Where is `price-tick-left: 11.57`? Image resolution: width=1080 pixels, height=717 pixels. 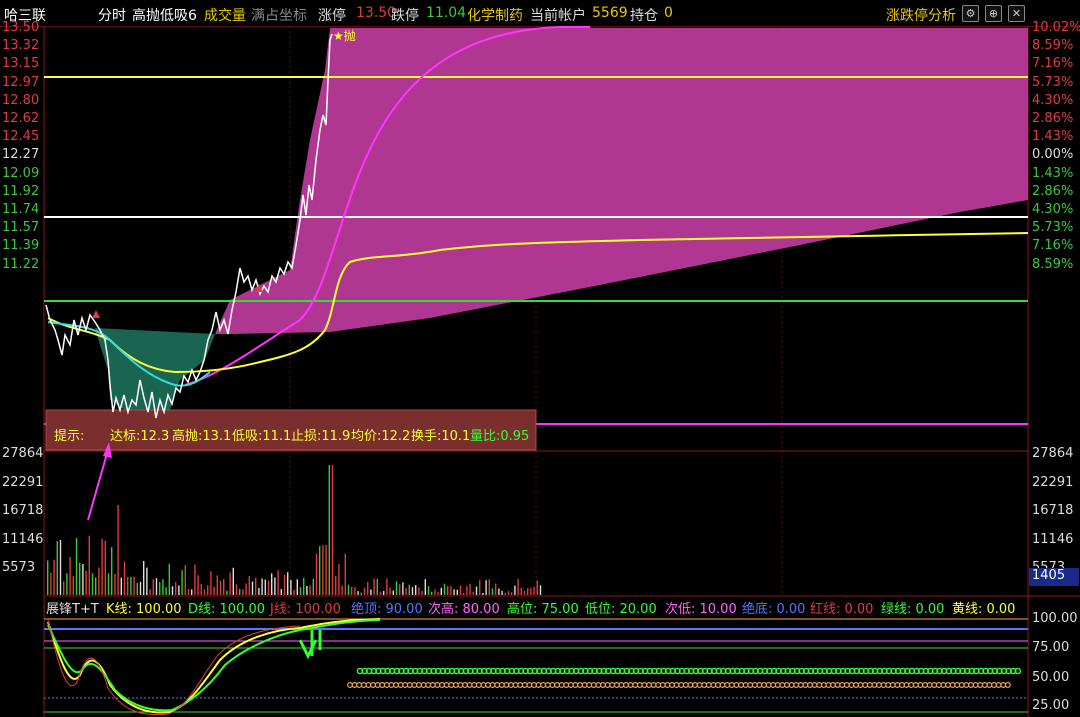
price-tick-left: 11.57 is located at coordinates (21, 228).